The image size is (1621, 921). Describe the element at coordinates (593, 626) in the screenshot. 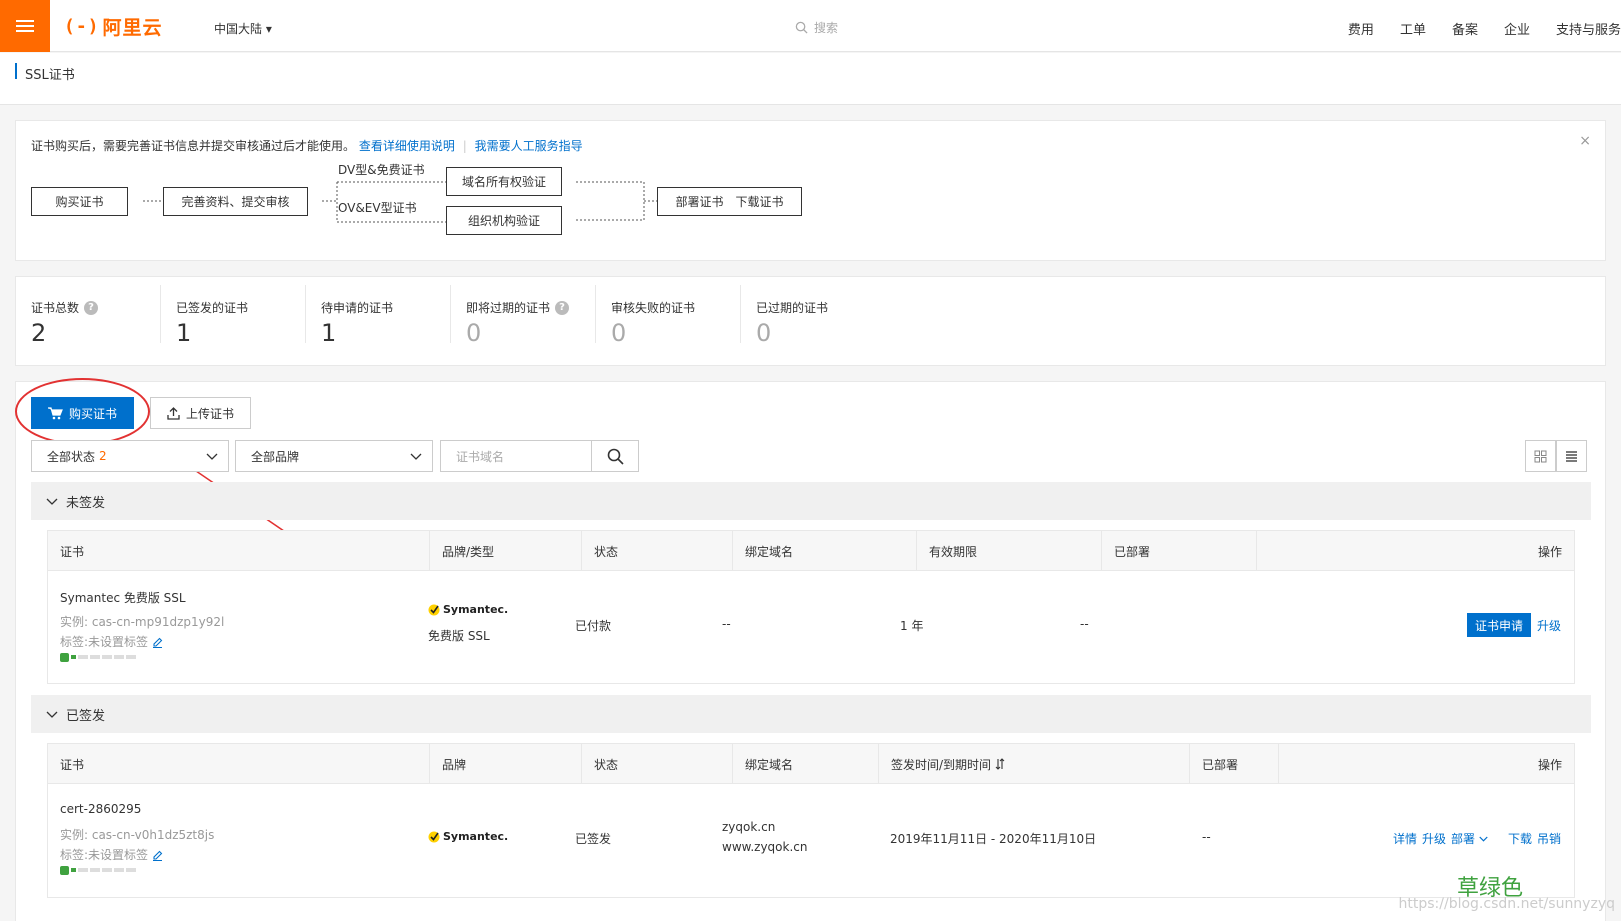

I see `cert-status: 已付款` at that location.